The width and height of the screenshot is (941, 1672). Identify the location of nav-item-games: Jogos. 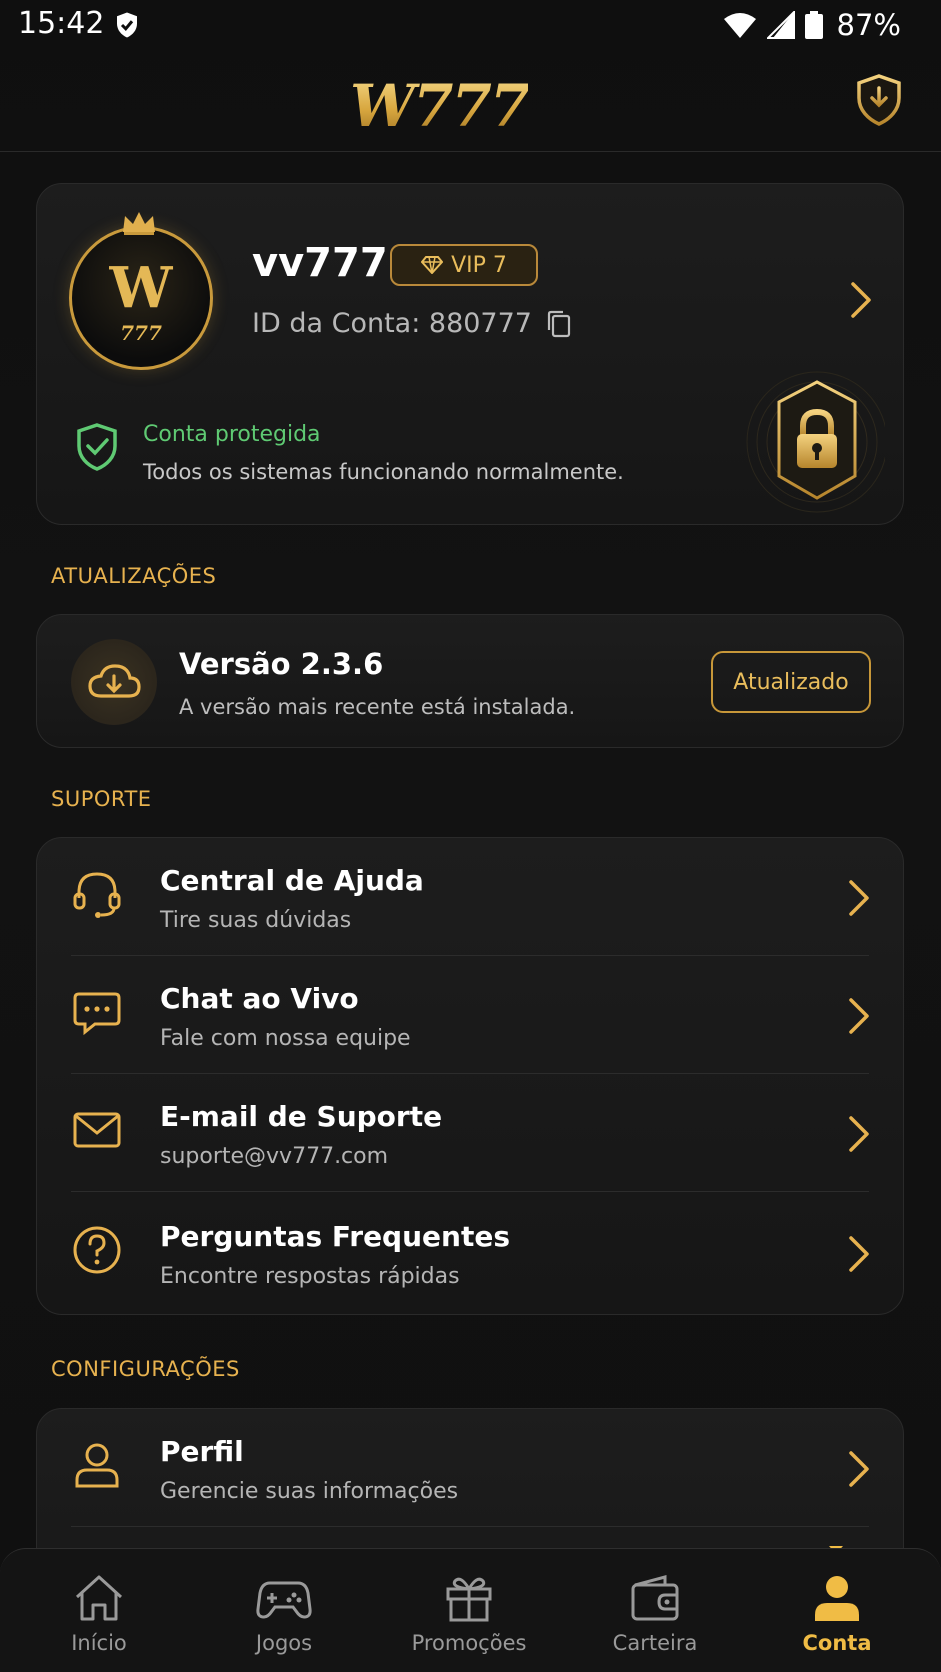
(284, 1614).